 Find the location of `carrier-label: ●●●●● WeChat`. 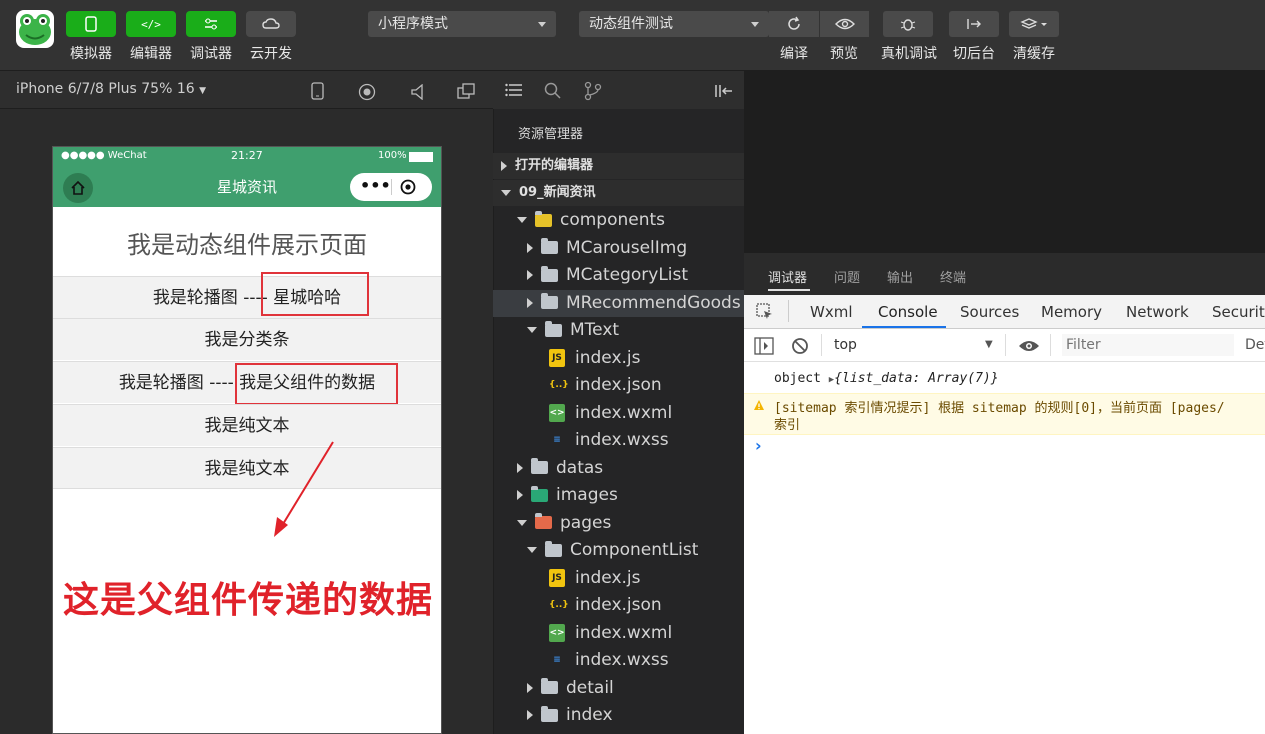

carrier-label: ●●●●● WeChat is located at coordinates (104, 155).